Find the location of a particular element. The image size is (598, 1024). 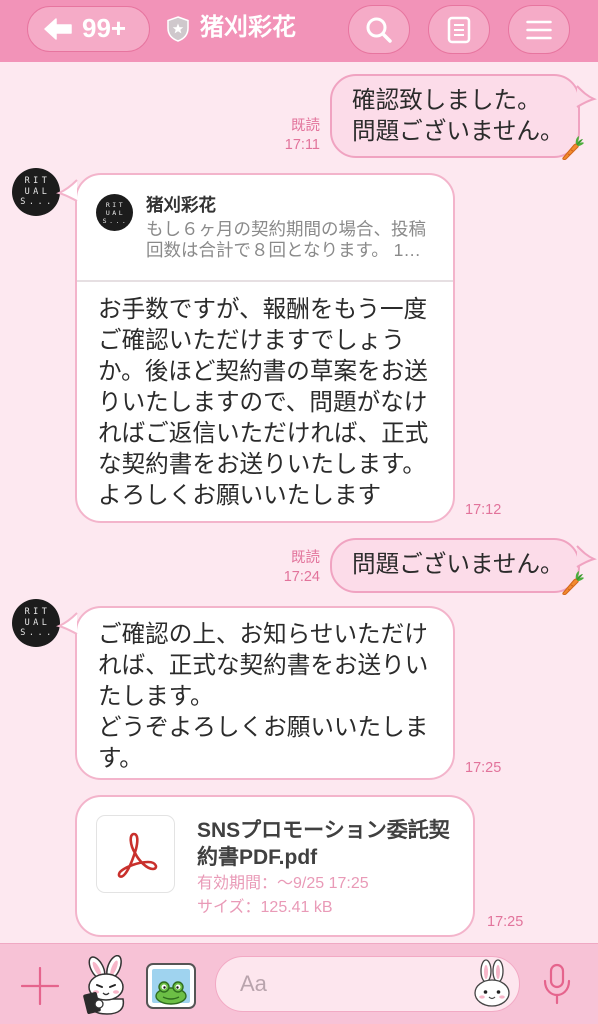

reply-line: もし６ヶ月の契約期間の場合、投稿 is located at coordinates (286, 229).